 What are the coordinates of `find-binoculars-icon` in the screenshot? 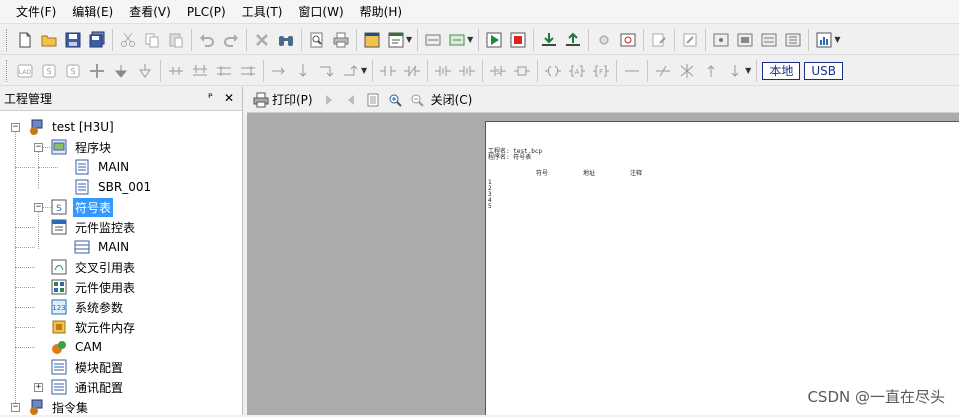 It's located at (286, 40).